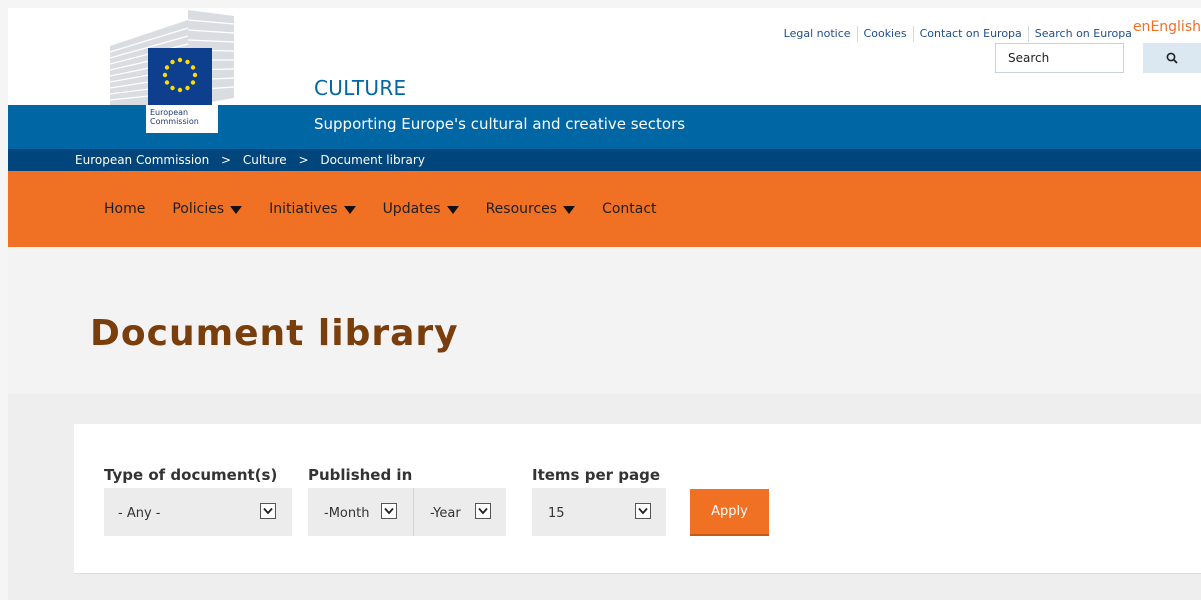  Describe the element at coordinates (1079, 34) in the screenshot. I see `search-europa-link: Search on Europa` at that location.